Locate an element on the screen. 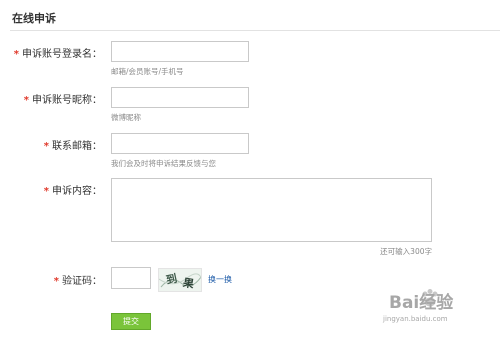 This screenshot has width=500, height=344. nickname-label: * 申诉账号昵称： is located at coordinates (63, 98).